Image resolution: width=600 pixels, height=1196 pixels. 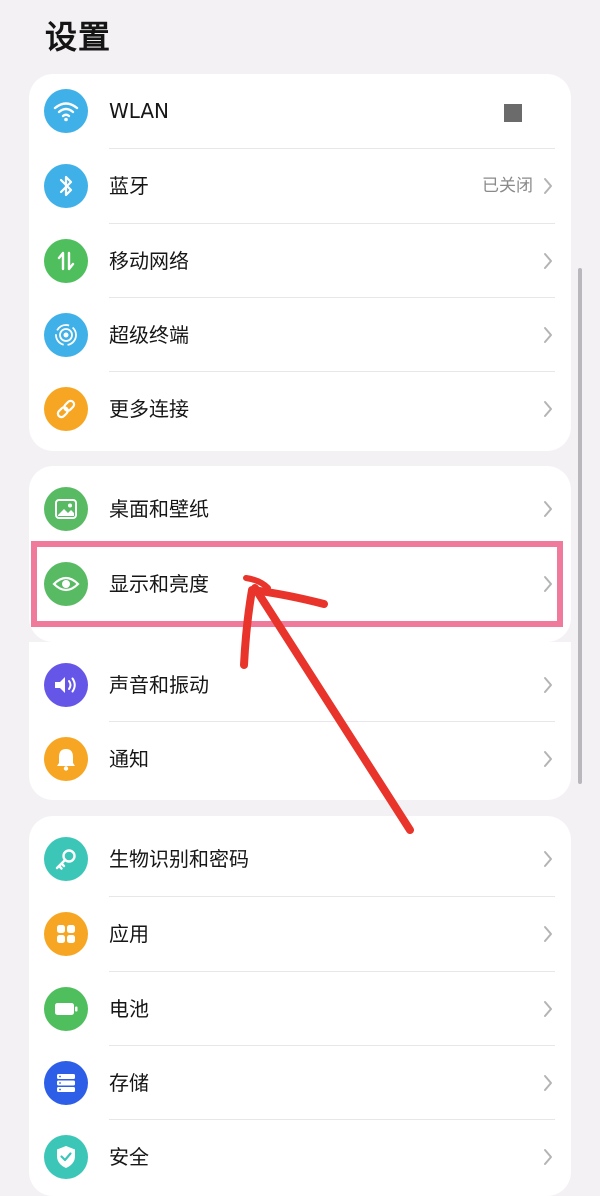 I want to click on storage-icon, so click(x=66, y=1083).